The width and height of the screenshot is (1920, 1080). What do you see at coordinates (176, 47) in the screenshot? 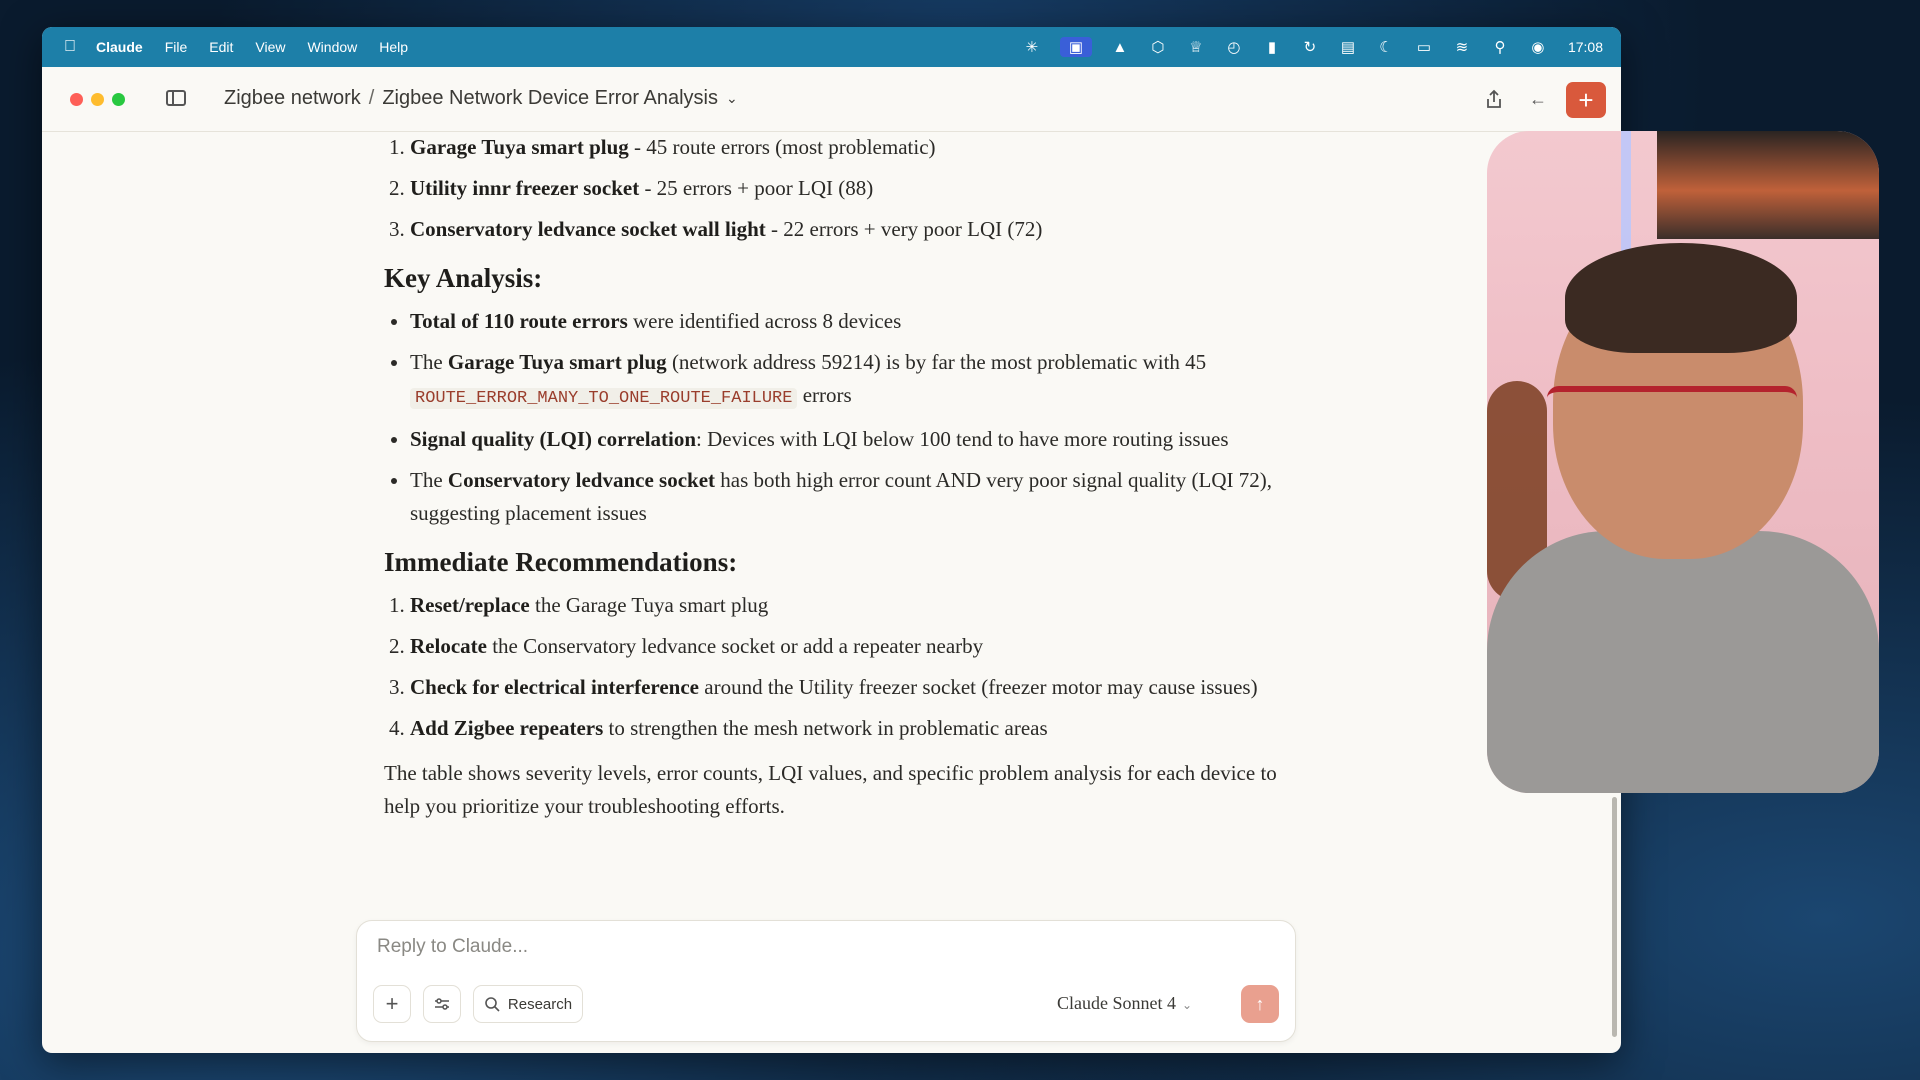
I see `menu-file: File` at bounding box center [176, 47].